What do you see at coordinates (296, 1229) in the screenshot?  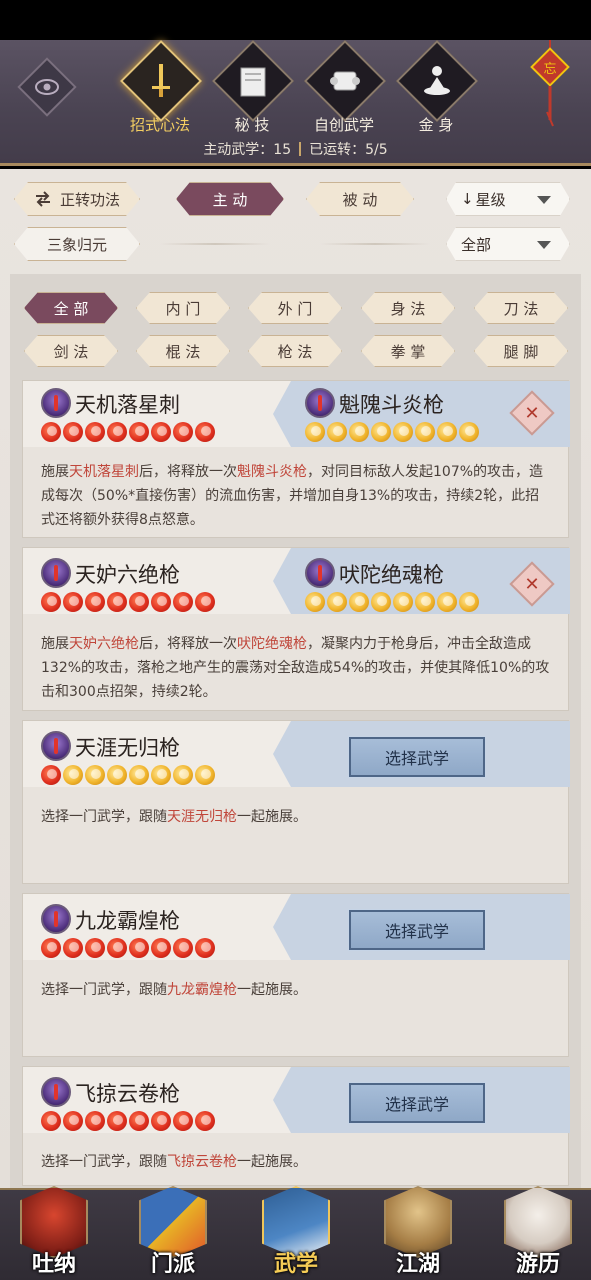 I see `nav-martial: 武学` at bounding box center [296, 1229].